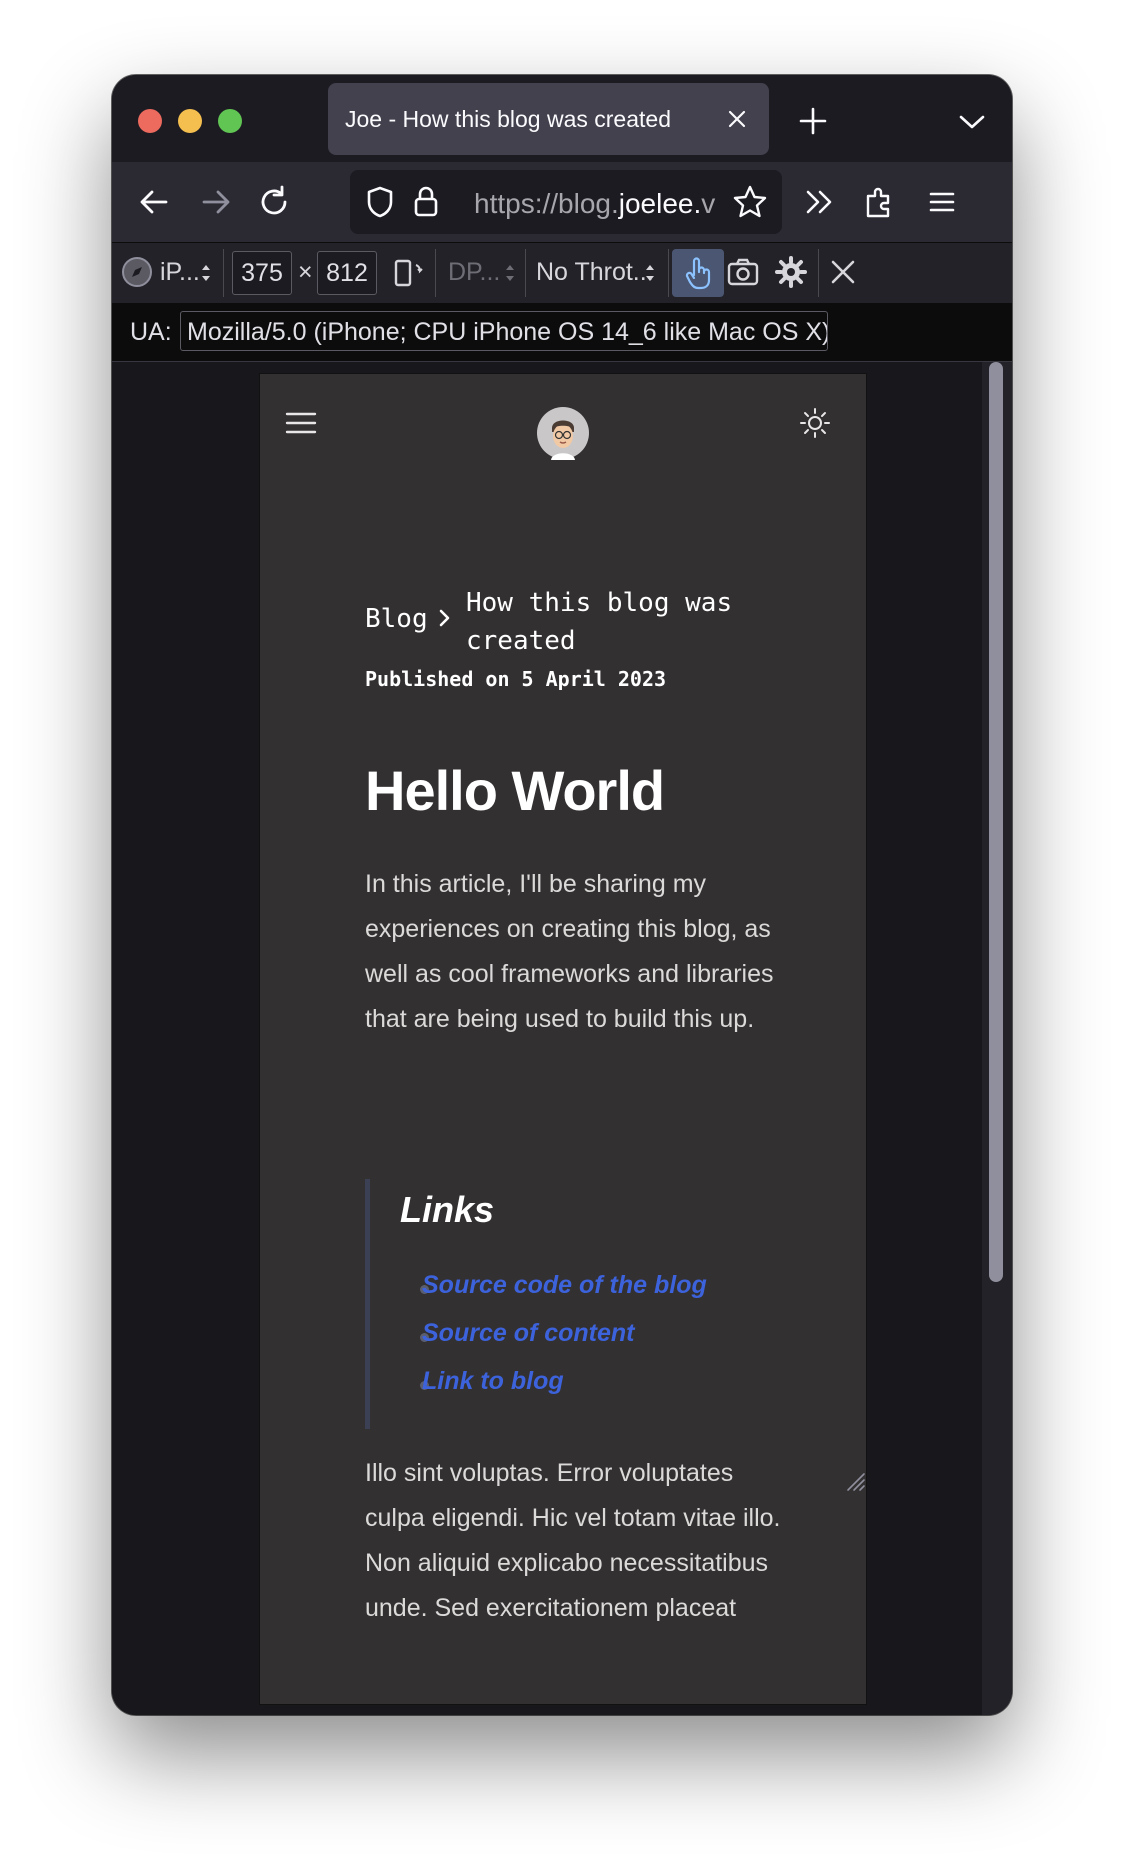 The width and height of the screenshot is (1124, 1864). What do you see at coordinates (750, 202) in the screenshot?
I see `star-icon` at bounding box center [750, 202].